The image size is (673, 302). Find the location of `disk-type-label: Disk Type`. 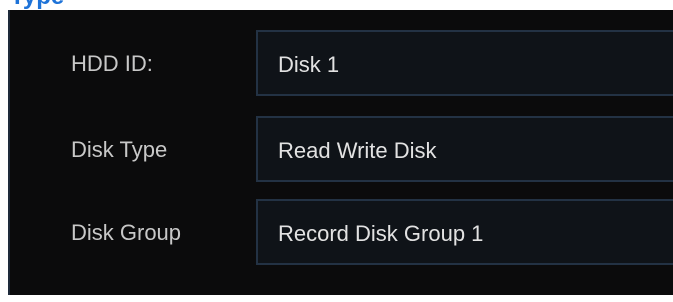

disk-type-label: Disk Type is located at coordinates (119, 149).